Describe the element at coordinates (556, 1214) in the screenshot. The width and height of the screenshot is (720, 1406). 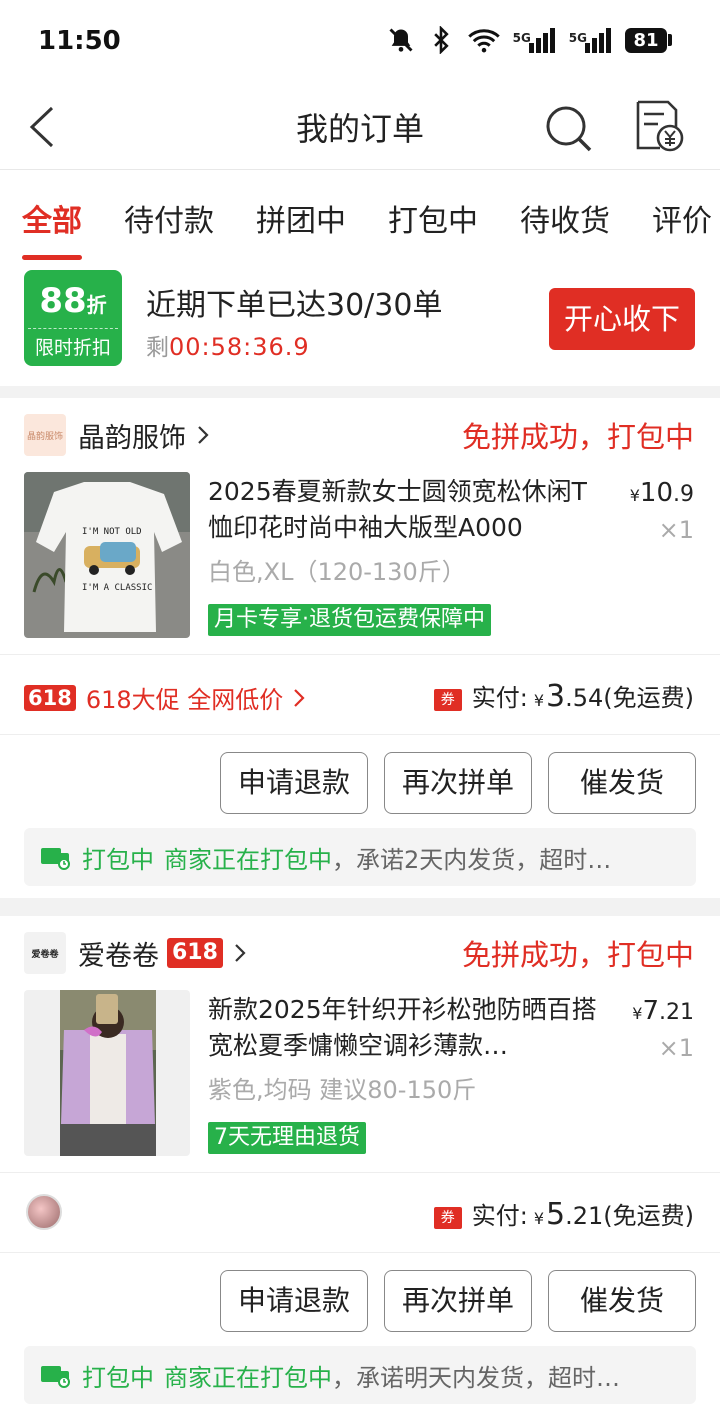
I see `pay-amount-int: 5` at that location.